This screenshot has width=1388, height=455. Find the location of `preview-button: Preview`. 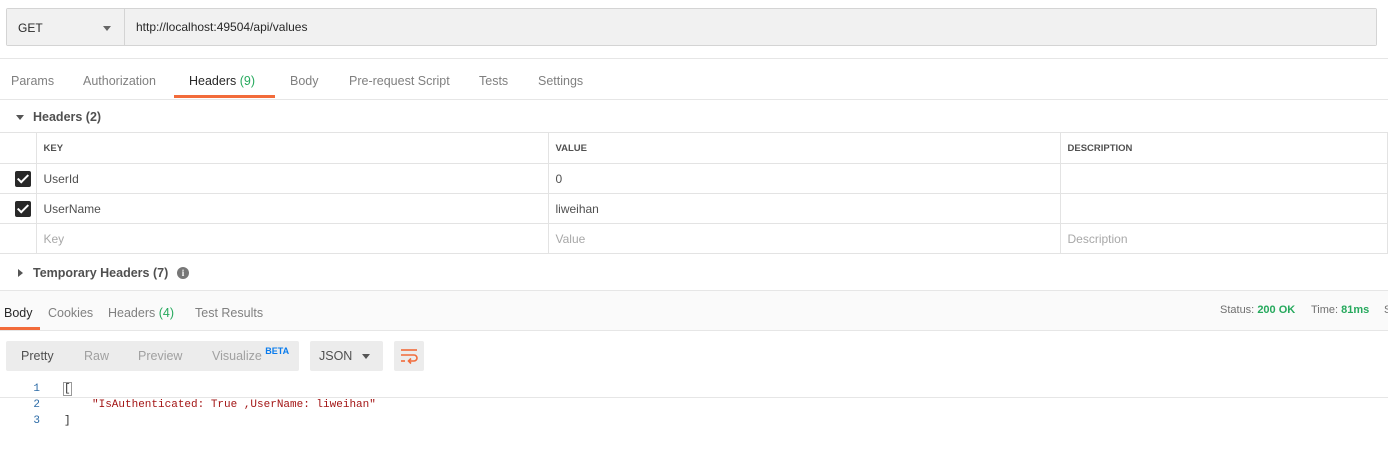

preview-button: Preview is located at coordinates (160, 356).